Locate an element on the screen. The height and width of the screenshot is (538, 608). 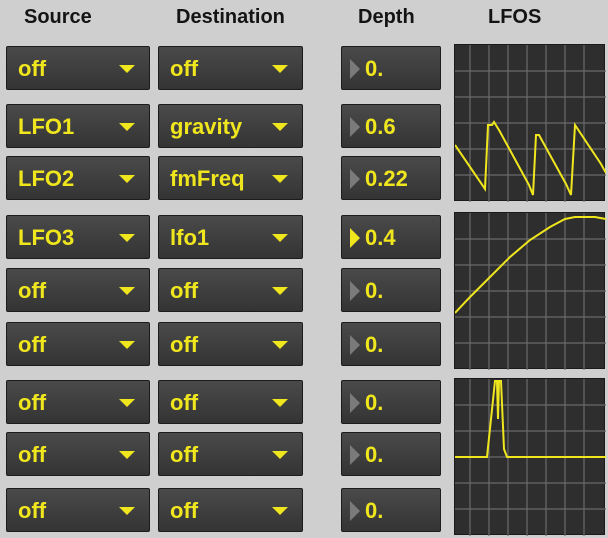
lfo2-scope is located at coordinates (530, 291).